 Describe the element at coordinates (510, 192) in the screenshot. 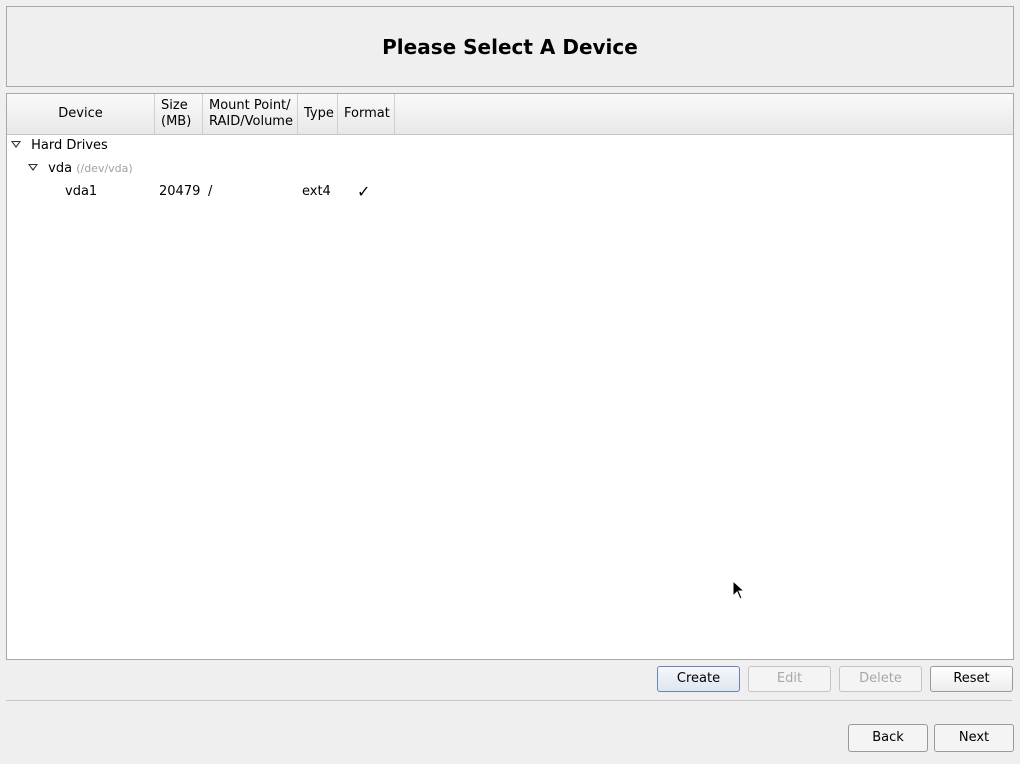

I see `table-row: vda1 20479 / ext4 ✓` at that location.